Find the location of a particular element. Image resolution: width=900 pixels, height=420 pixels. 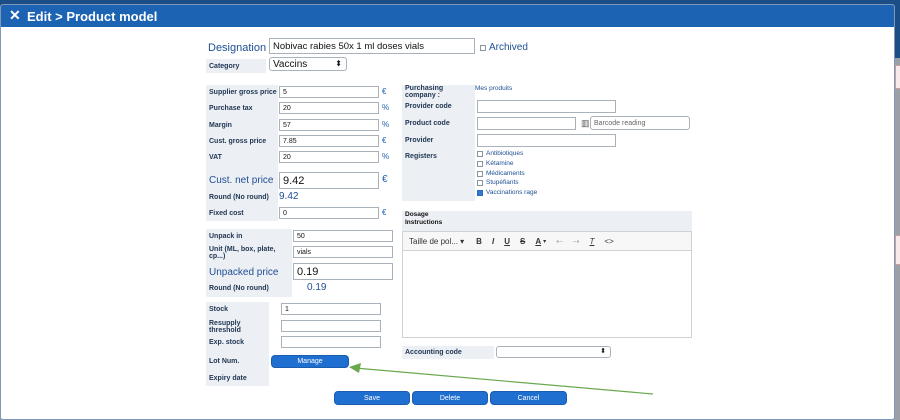

register-item-medicaments: Médicaments is located at coordinates (501, 173).